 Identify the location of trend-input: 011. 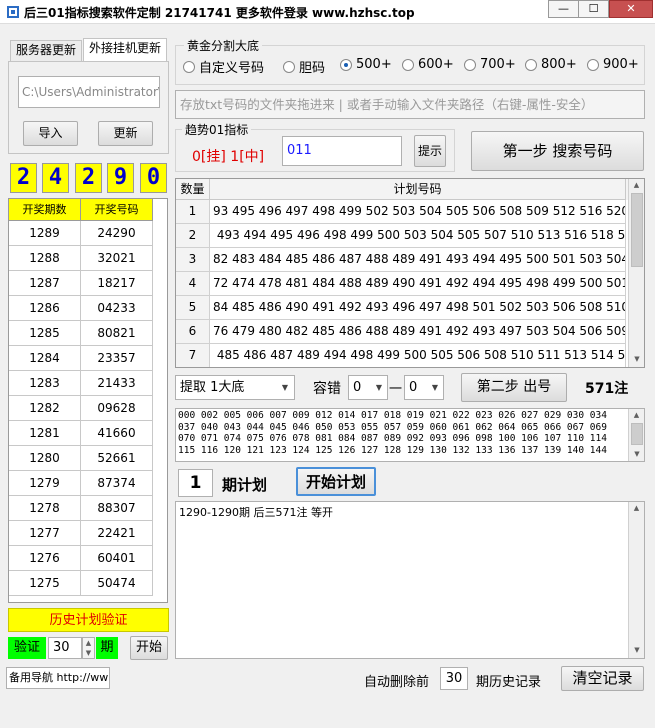
(342, 151).